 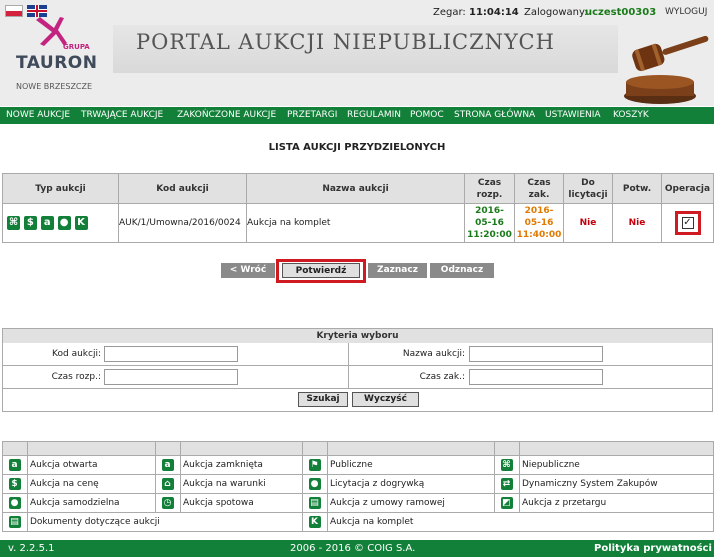 What do you see at coordinates (573, 115) in the screenshot?
I see `menu-settings: USTAWIENIA` at bounding box center [573, 115].